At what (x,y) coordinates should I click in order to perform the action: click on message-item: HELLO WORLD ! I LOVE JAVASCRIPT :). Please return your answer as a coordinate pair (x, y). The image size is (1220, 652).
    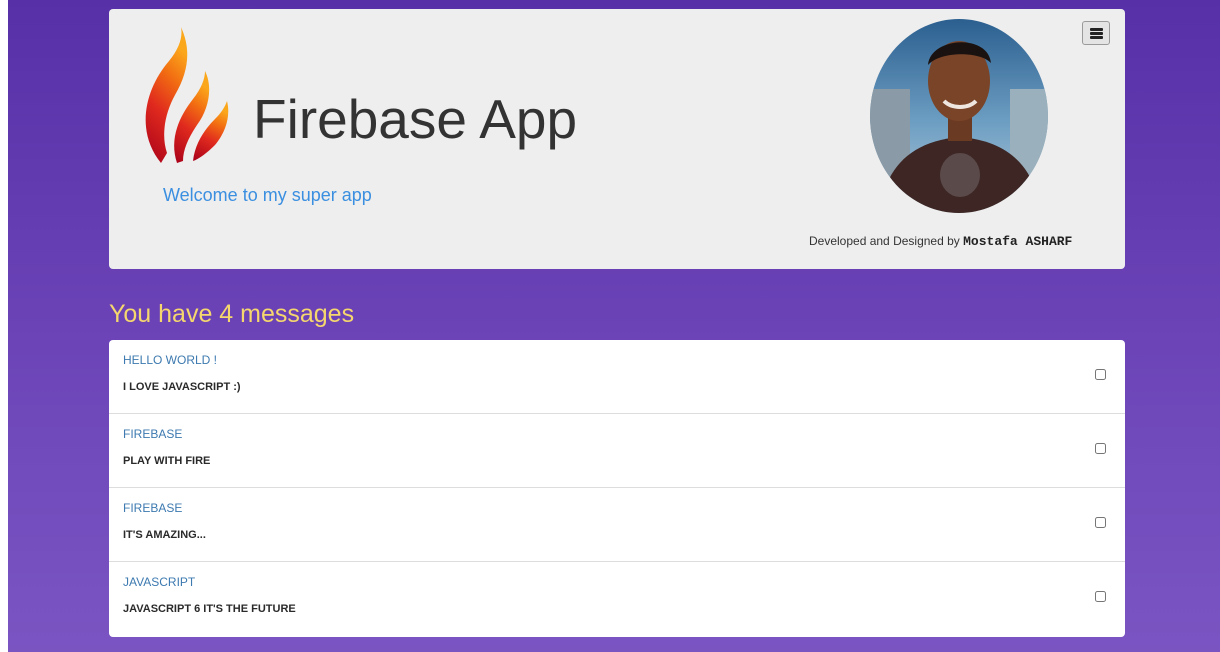
    Looking at the image, I should click on (617, 377).